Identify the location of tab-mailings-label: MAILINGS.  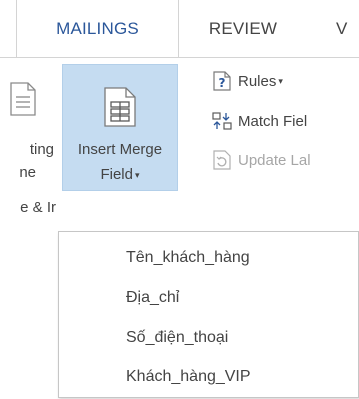
(97, 28).